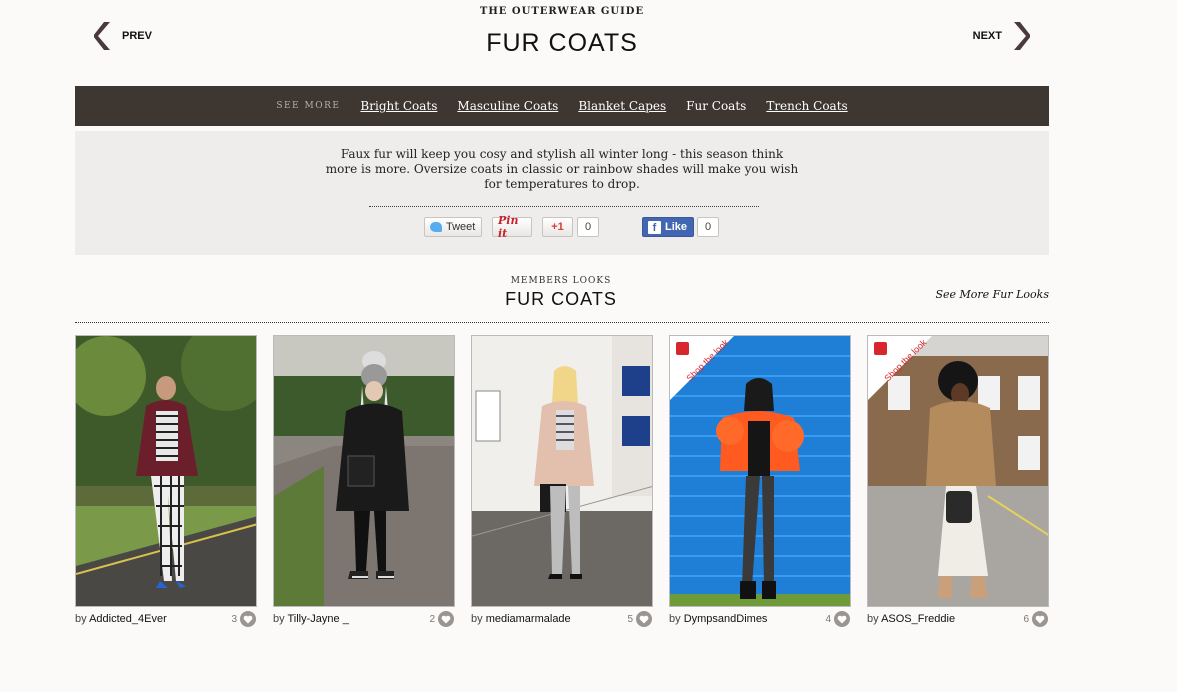 The image size is (1177, 692). I want to click on see-more-link-masculine-coats: Masculine Coats, so click(507, 106).